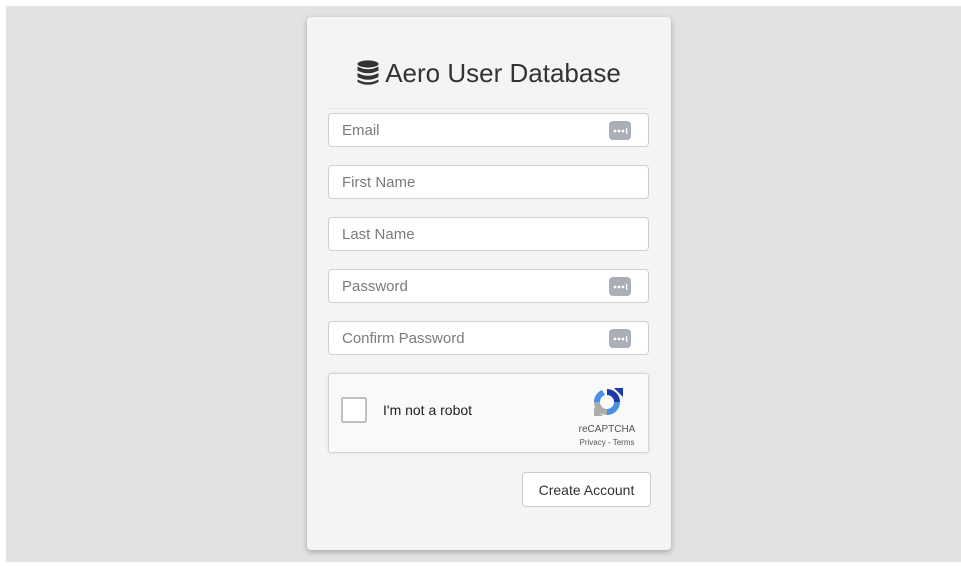 Image resolution: width=961 pixels, height=567 pixels. I want to click on confirm-password-input, so click(488, 338).